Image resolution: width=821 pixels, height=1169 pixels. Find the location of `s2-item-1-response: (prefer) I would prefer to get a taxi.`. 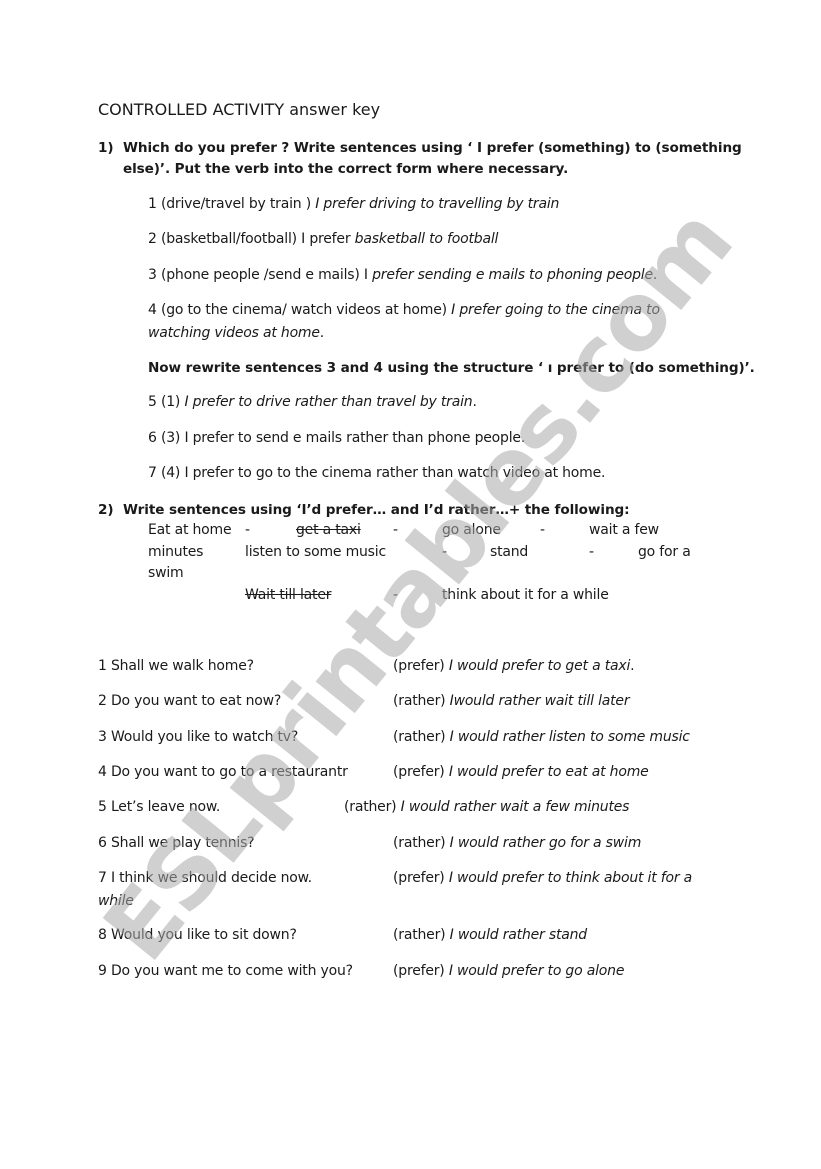

s2-item-1-response: (prefer) I would prefer to get a taxi. is located at coordinates (514, 666).